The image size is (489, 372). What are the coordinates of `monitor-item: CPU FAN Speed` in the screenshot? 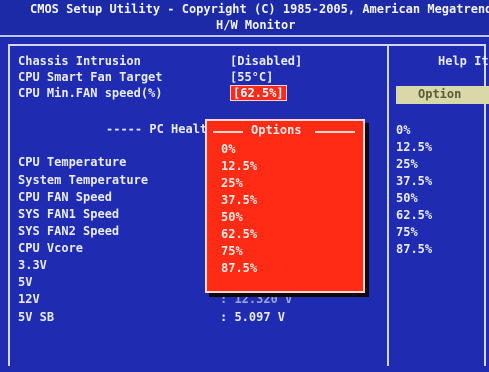 It's located at (65, 197).